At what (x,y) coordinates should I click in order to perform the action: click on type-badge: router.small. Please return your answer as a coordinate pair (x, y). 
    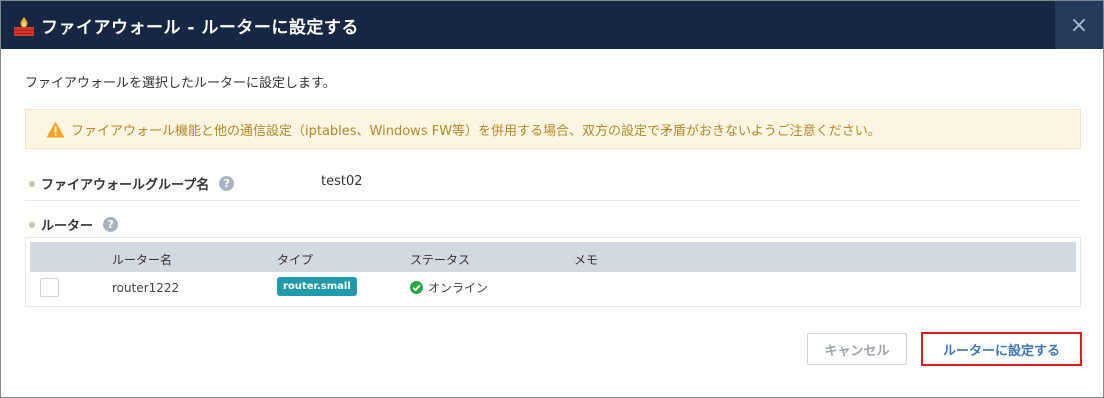
    Looking at the image, I should click on (317, 286).